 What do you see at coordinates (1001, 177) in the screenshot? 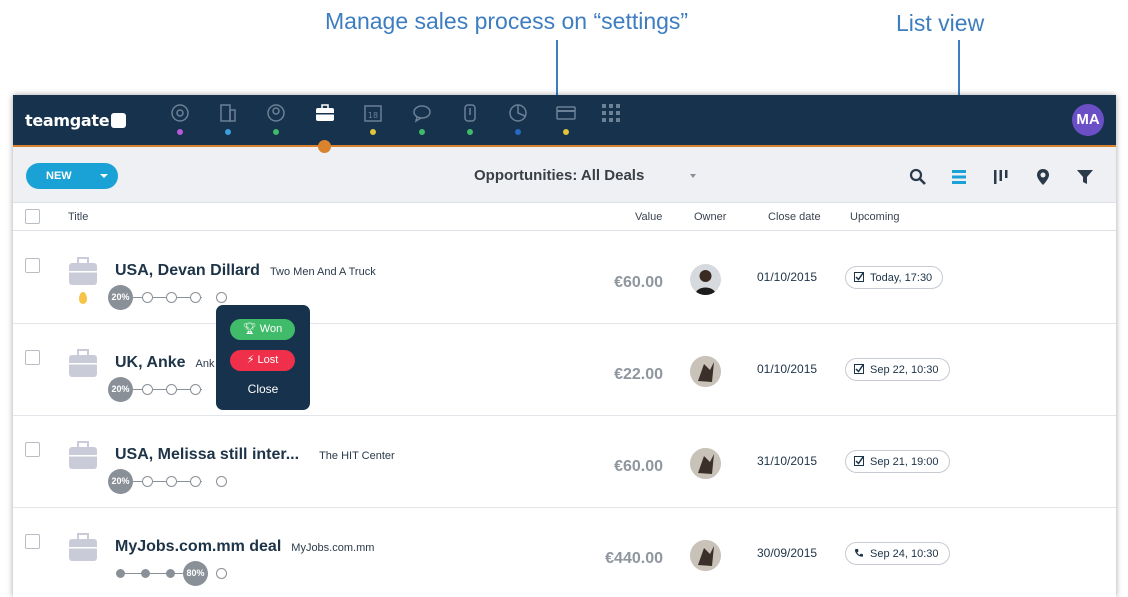
I see `pipeline-view-icon` at bounding box center [1001, 177].